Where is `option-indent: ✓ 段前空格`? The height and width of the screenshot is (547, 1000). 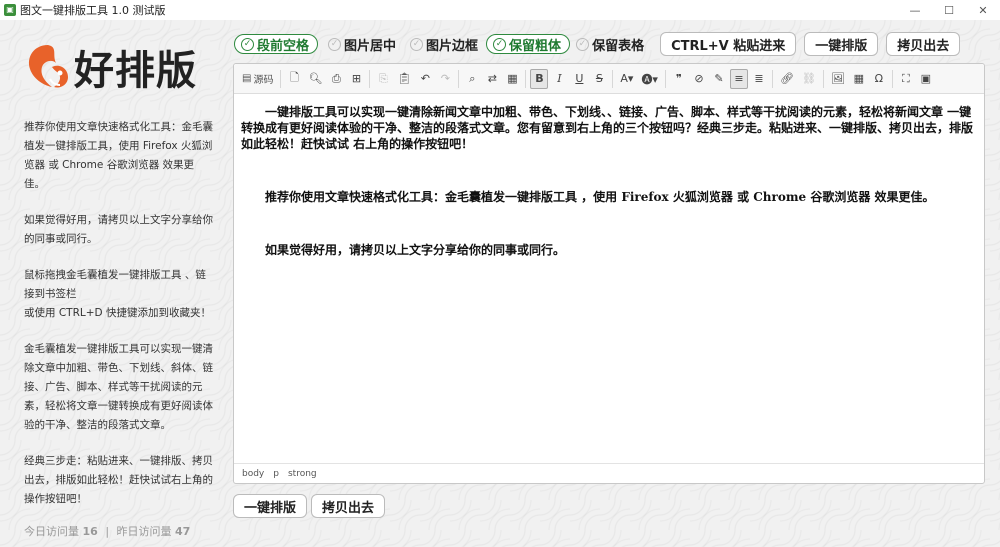 option-indent: ✓ 段前空格 is located at coordinates (276, 44).